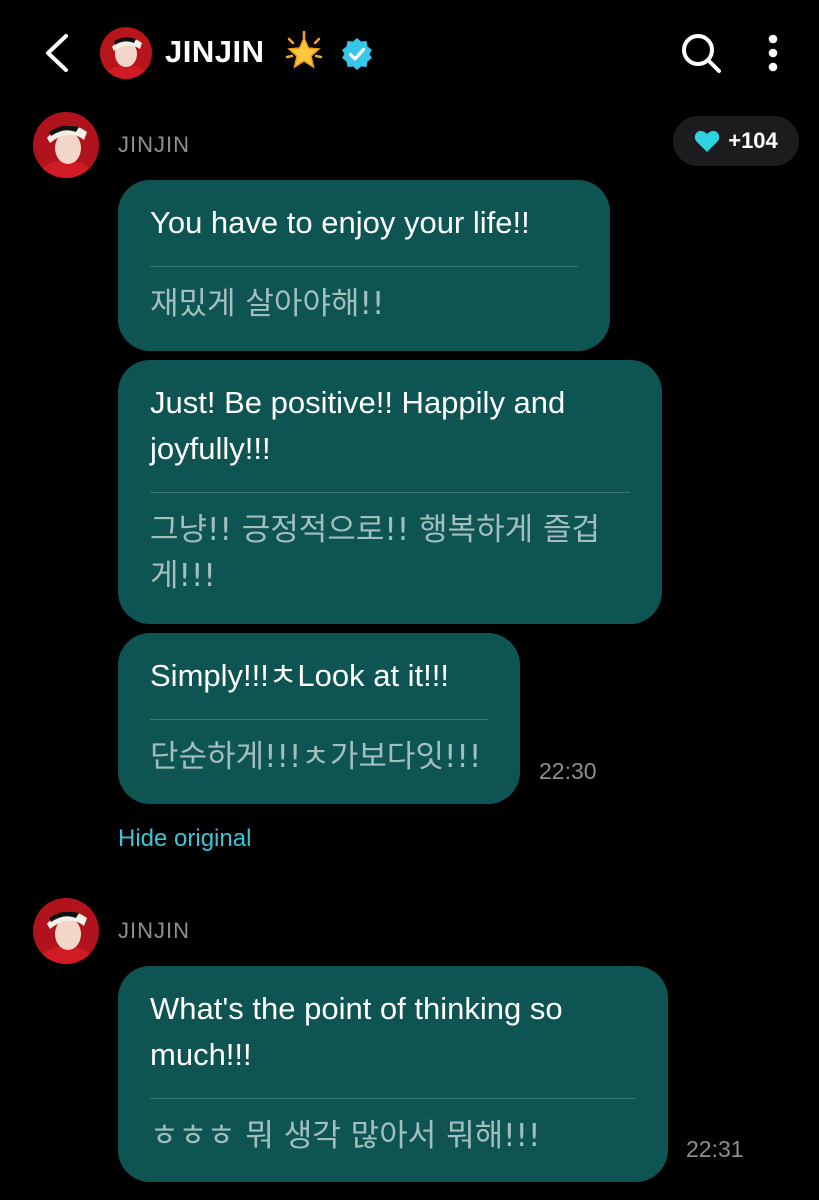 This screenshot has height=1200, width=819. Describe the element at coordinates (375, 553) in the screenshot. I see `original-text: 그냥!! 긍정적으로!! 행복하게 즐겁게!!!` at that location.